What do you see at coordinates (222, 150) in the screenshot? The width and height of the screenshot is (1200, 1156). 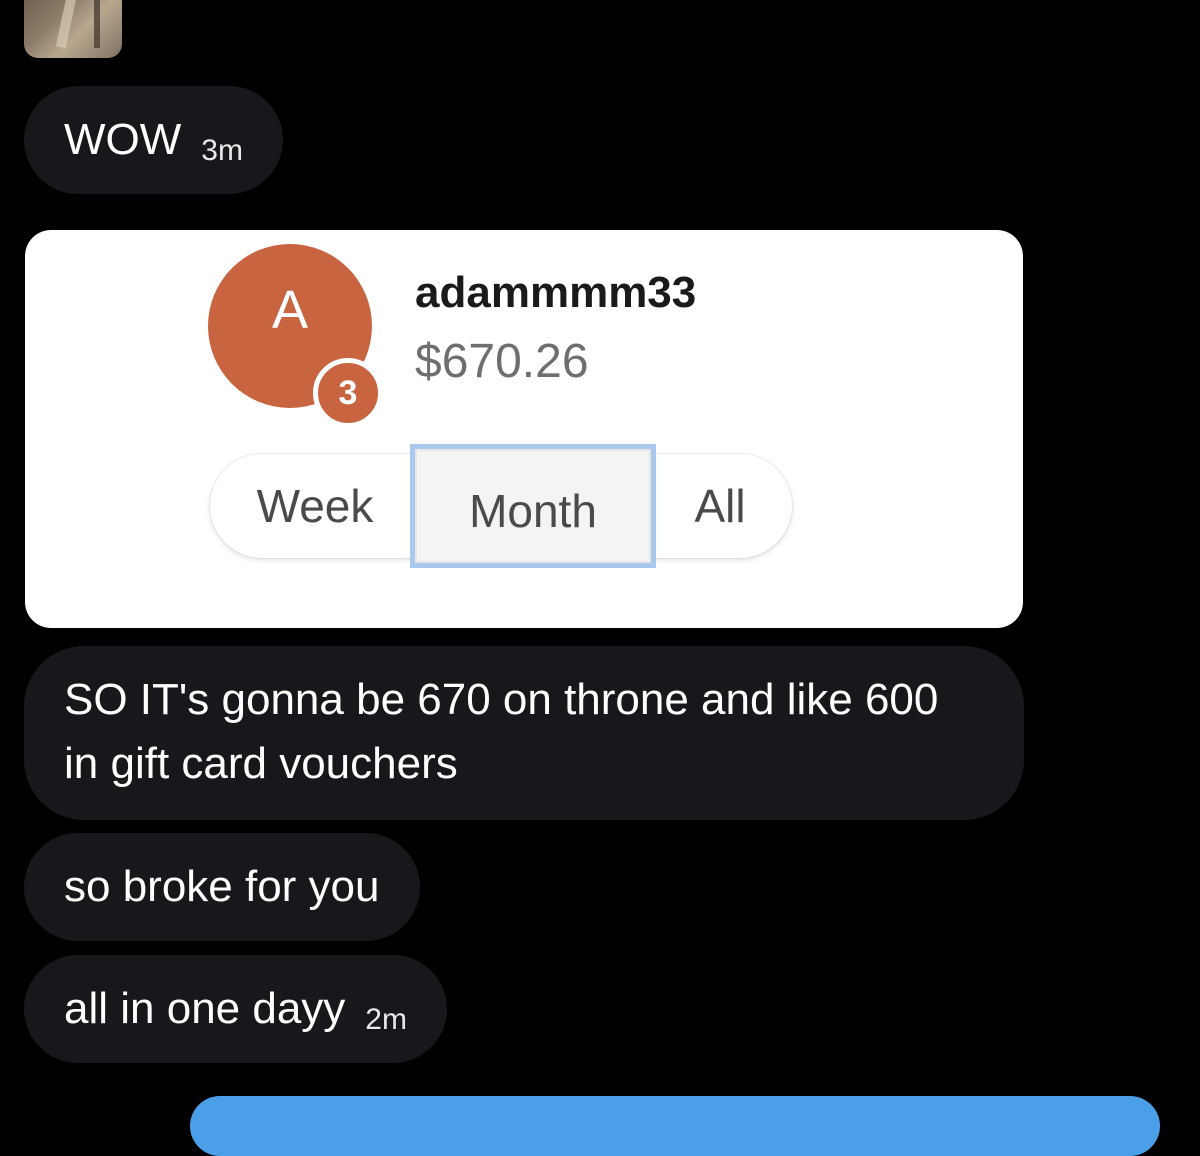 I see `message-timestamp: 3m` at bounding box center [222, 150].